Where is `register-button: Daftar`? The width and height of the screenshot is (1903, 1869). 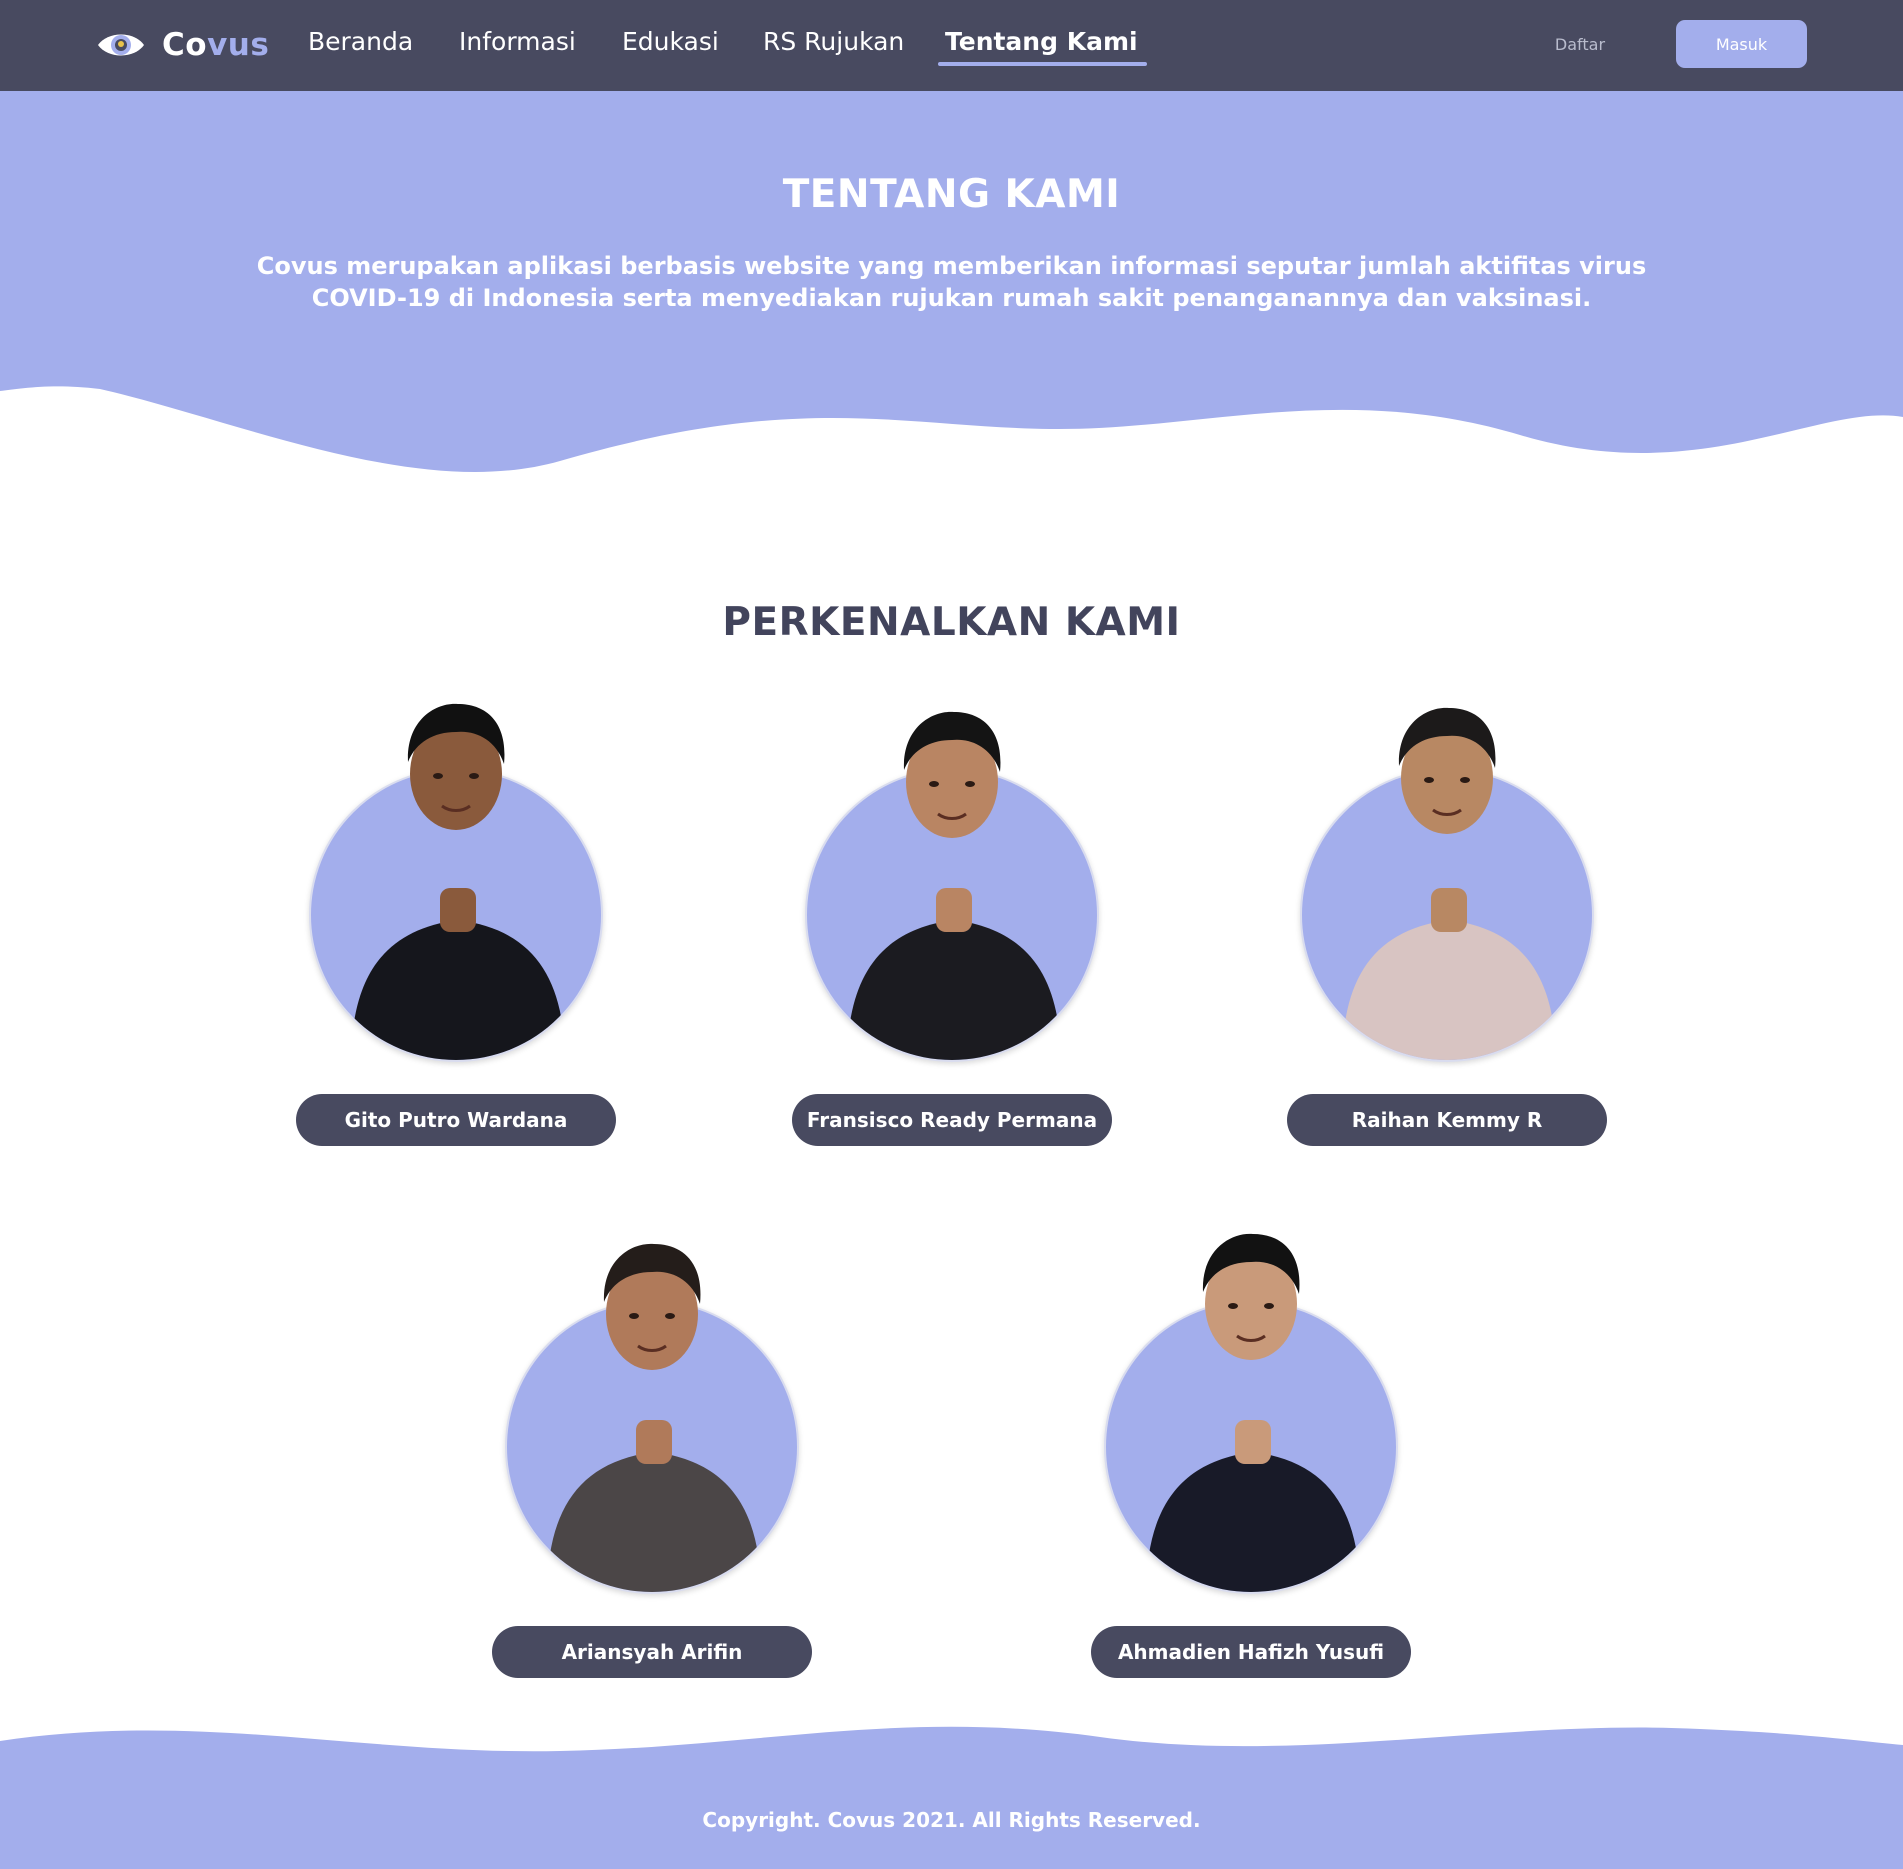 register-button: Daftar is located at coordinates (1580, 44).